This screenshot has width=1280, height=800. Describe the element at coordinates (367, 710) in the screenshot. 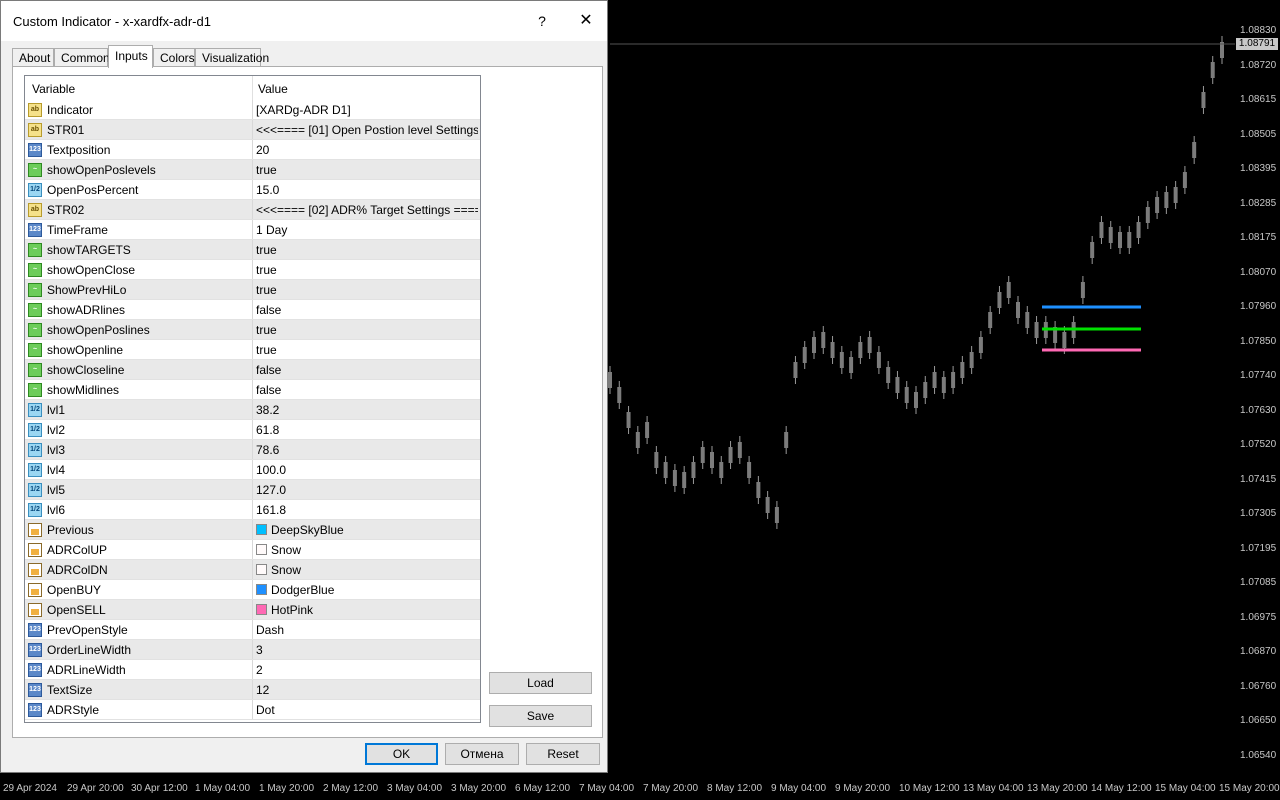

I see `param-value: Dot` at that location.